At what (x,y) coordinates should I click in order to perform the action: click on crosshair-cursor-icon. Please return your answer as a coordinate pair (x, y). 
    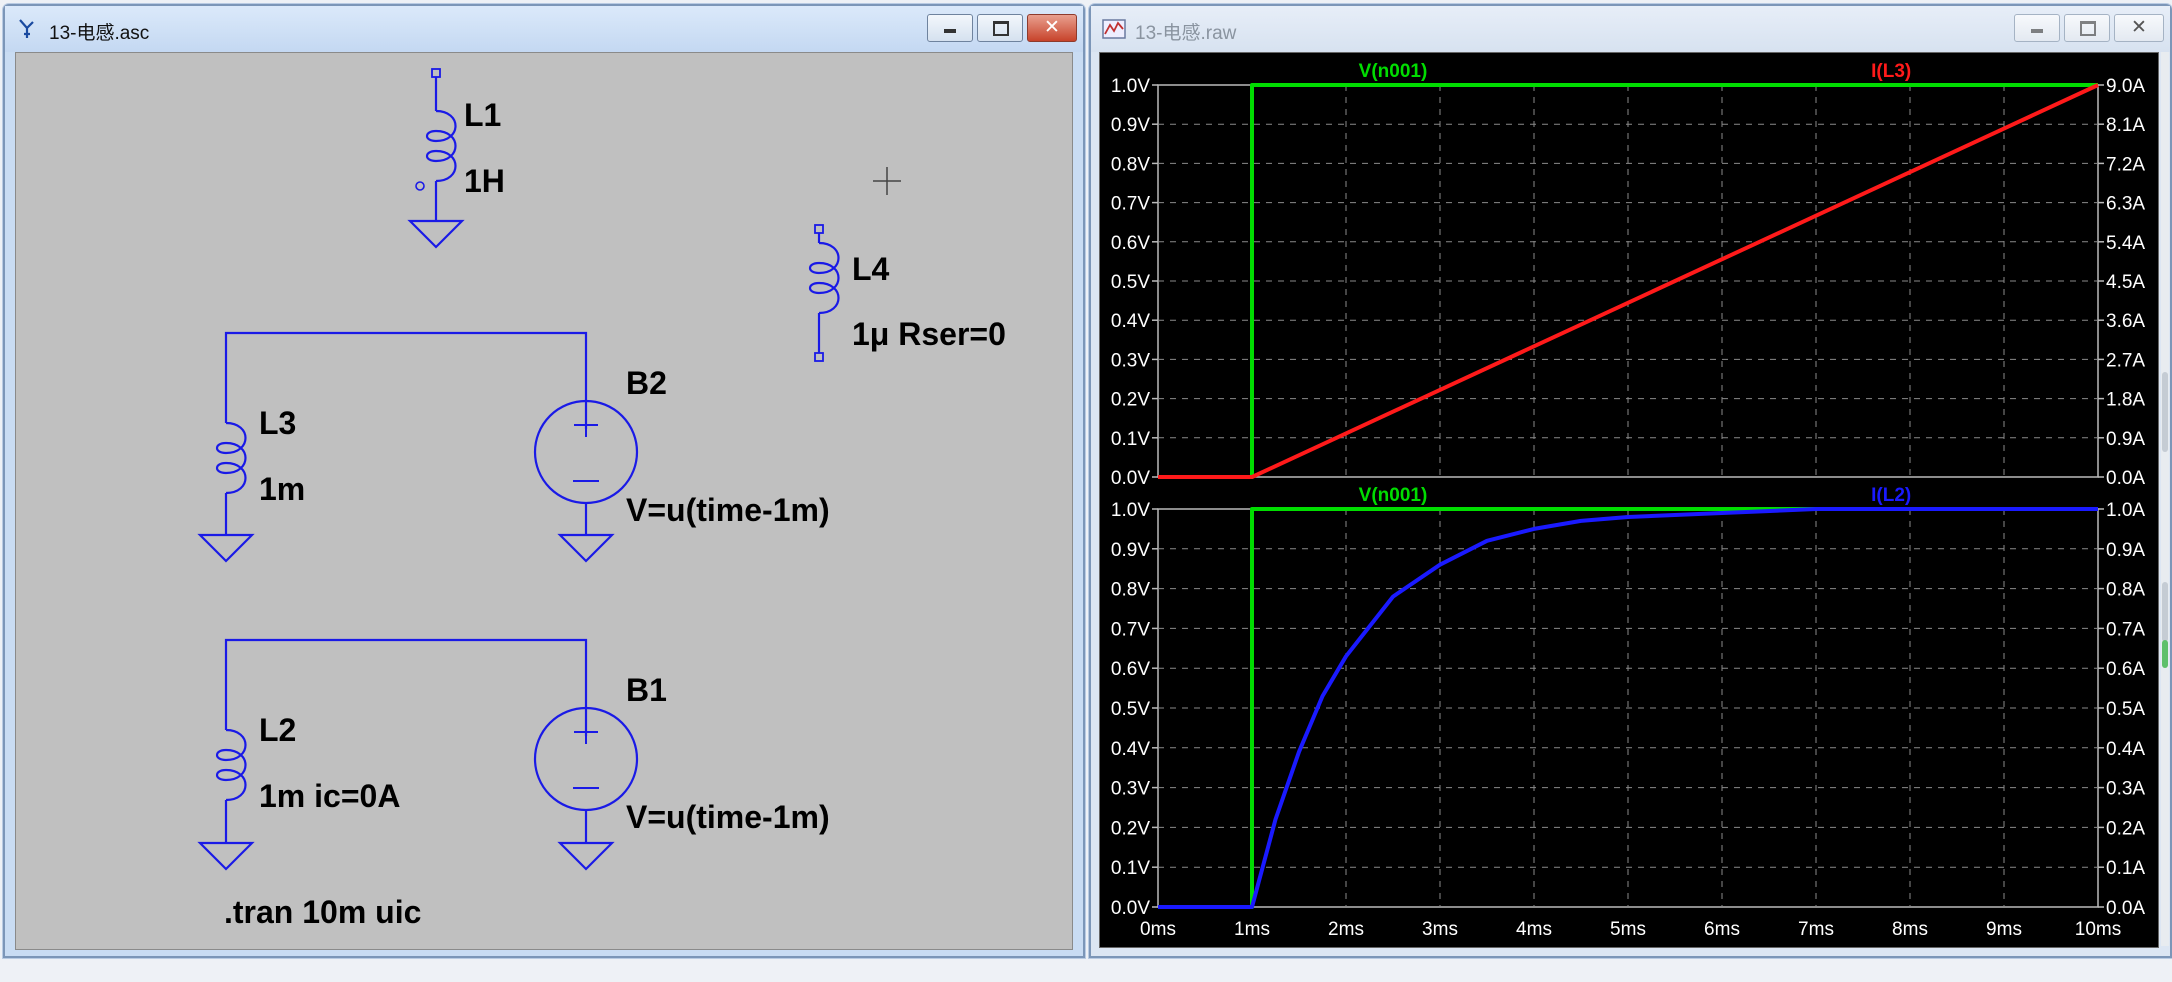
    Looking at the image, I should click on (887, 181).